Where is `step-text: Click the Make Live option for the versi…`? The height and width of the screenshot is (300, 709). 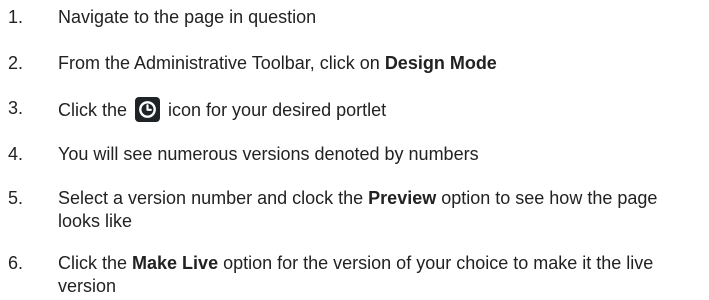 step-text: Click the Make Live option for the versi… is located at coordinates (383, 275).